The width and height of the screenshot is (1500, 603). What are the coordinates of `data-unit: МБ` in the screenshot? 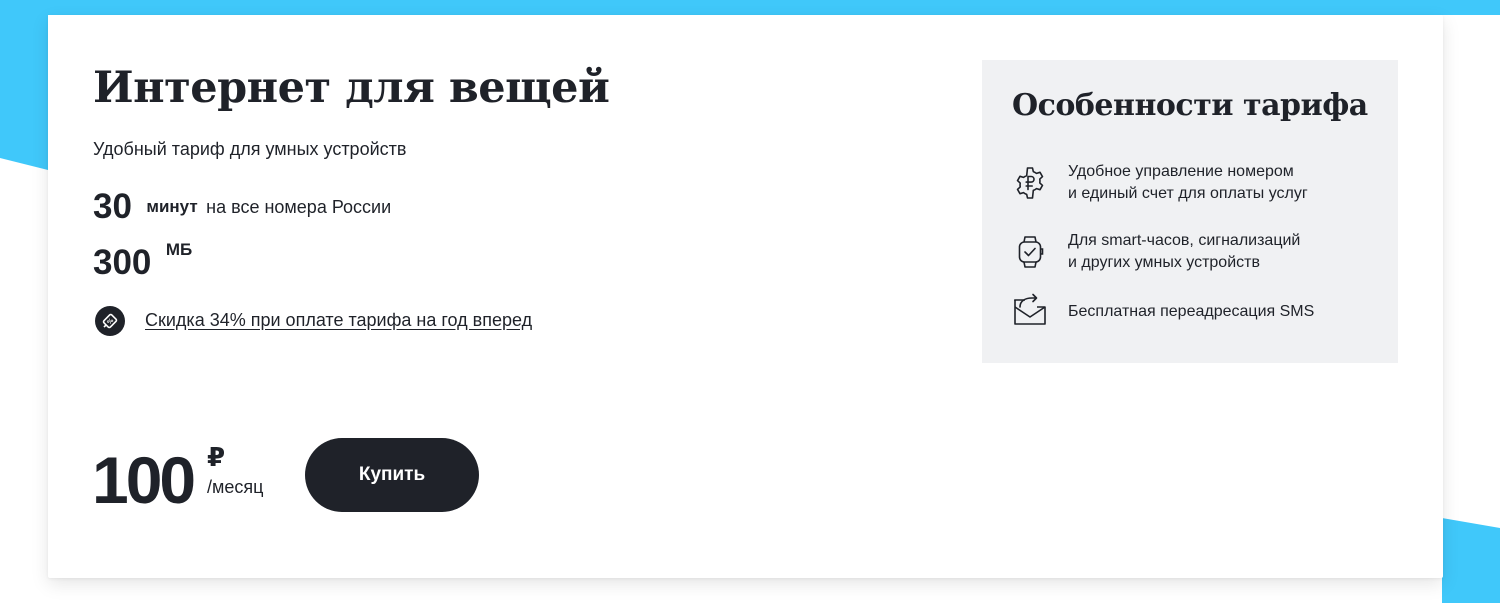 It's located at (179, 249).